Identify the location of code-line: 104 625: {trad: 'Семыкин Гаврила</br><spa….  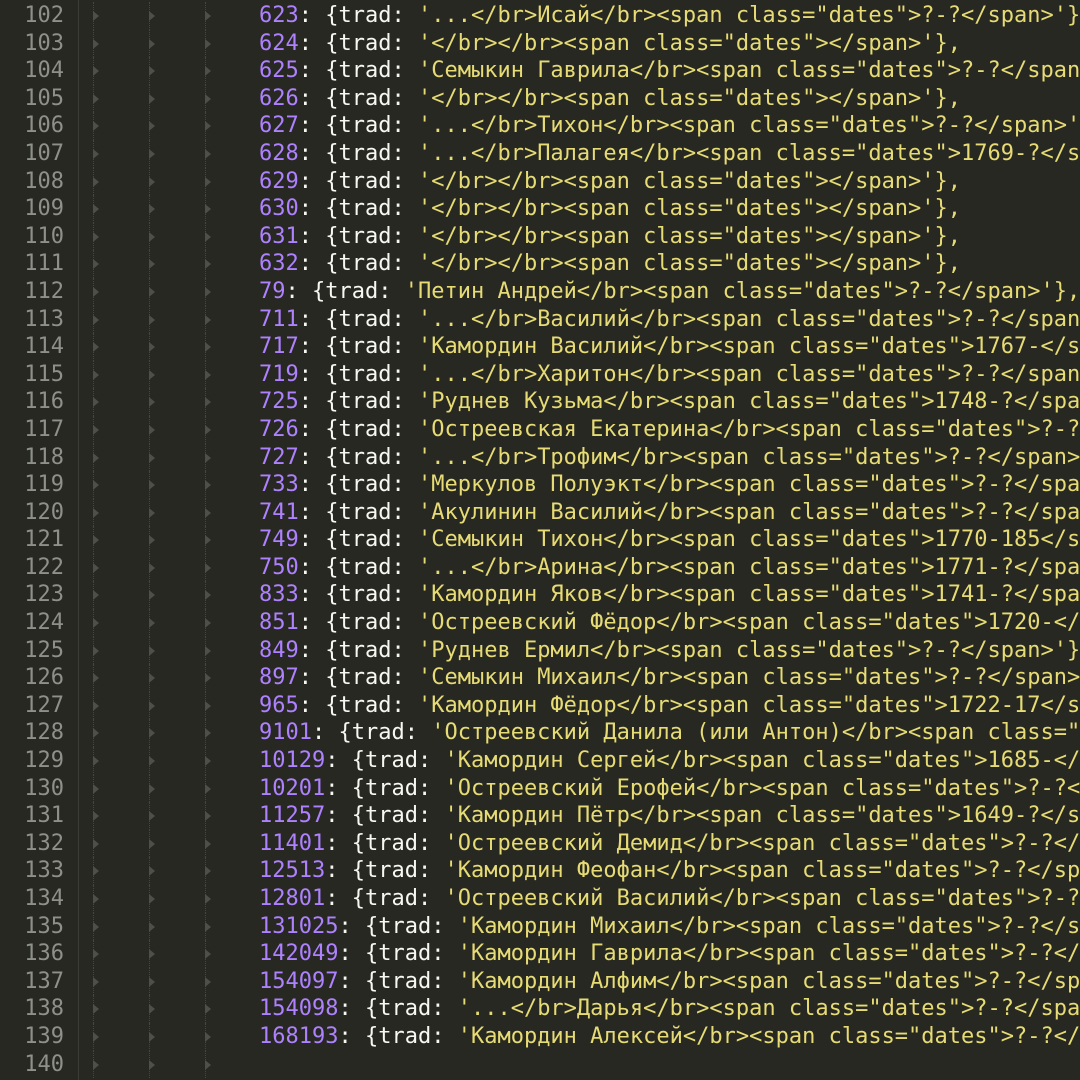
(540, 71).